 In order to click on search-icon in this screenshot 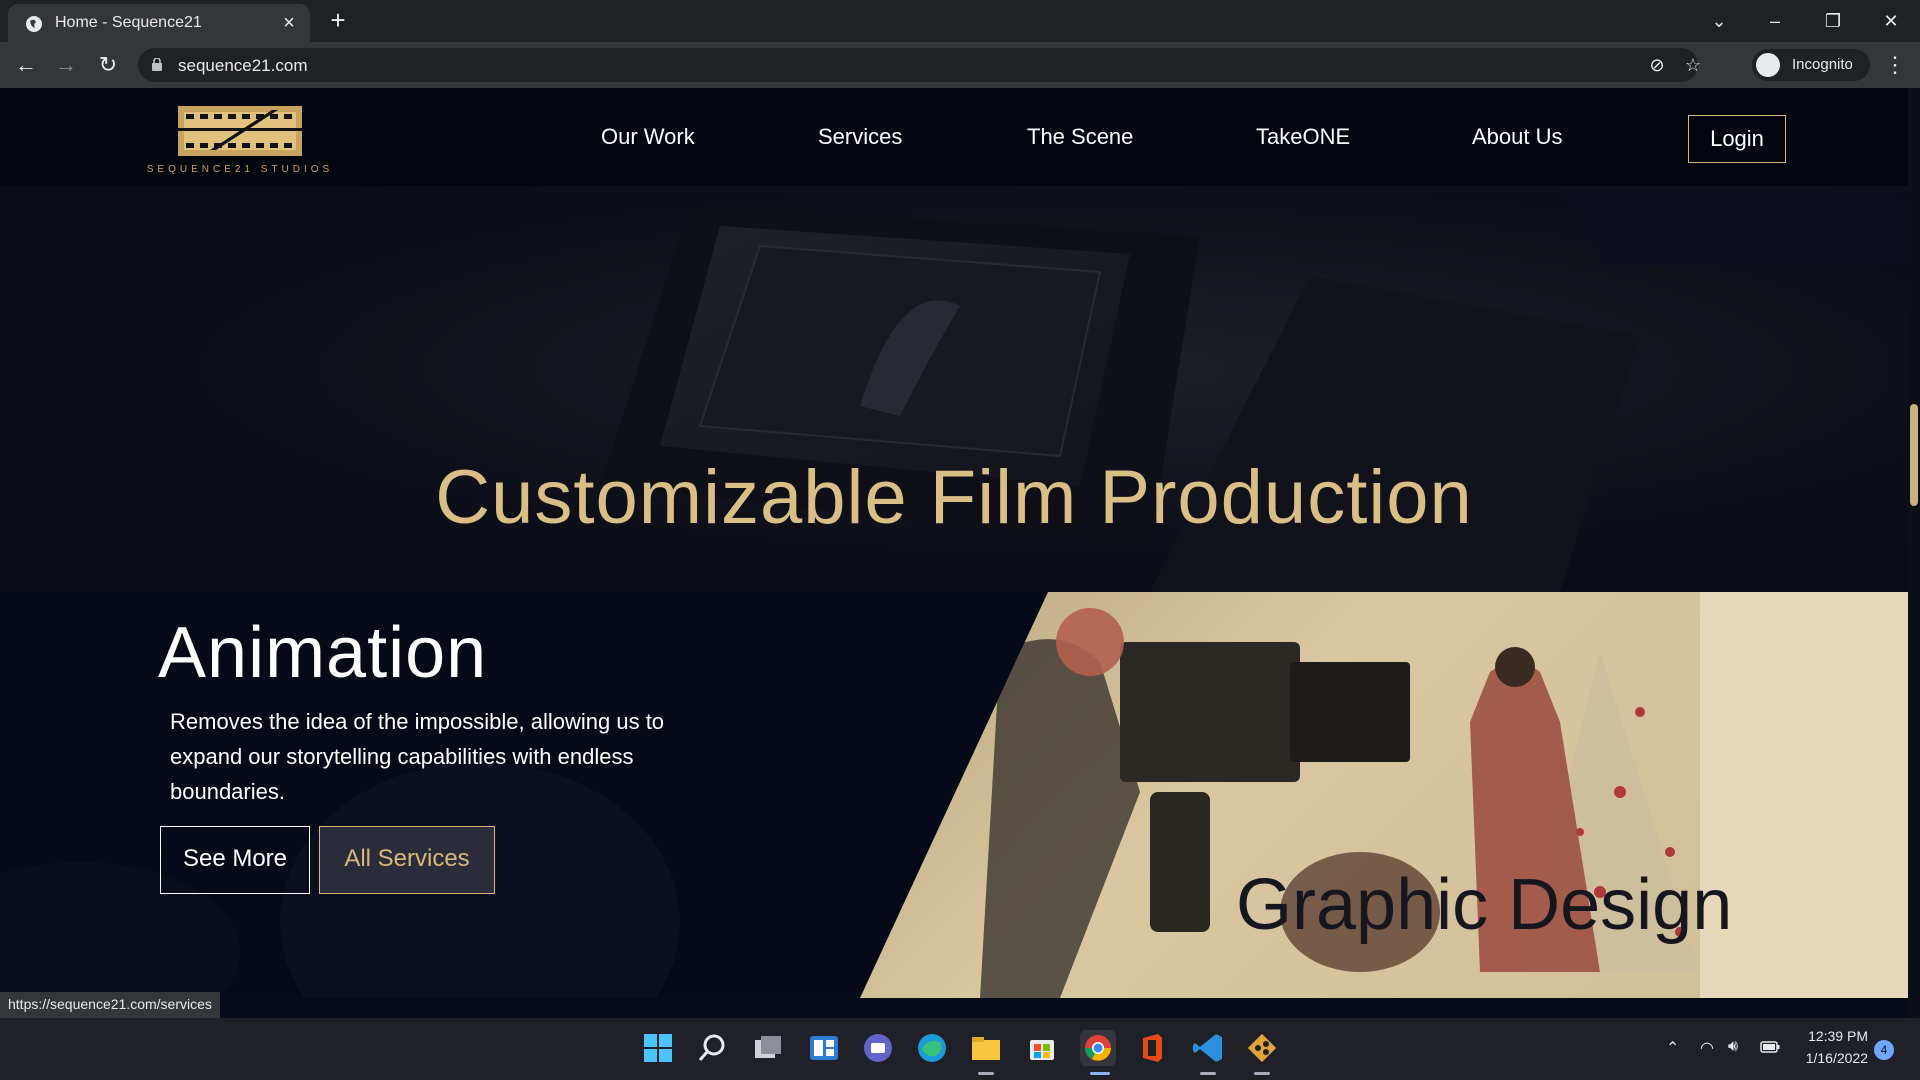, I will do `click(712, 1048)`.